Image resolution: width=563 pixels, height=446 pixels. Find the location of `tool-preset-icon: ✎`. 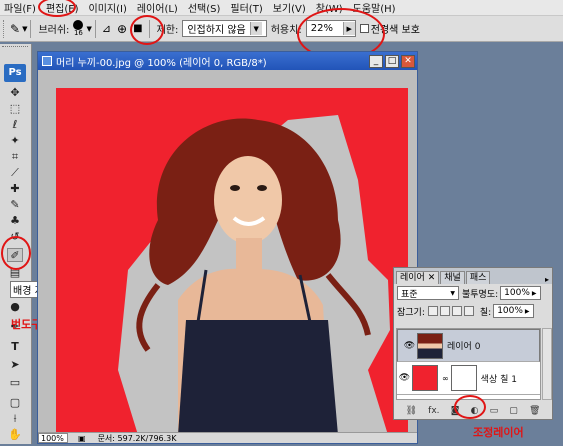

tool-preset-icon: ✎ is located at coordinates (15, 29).